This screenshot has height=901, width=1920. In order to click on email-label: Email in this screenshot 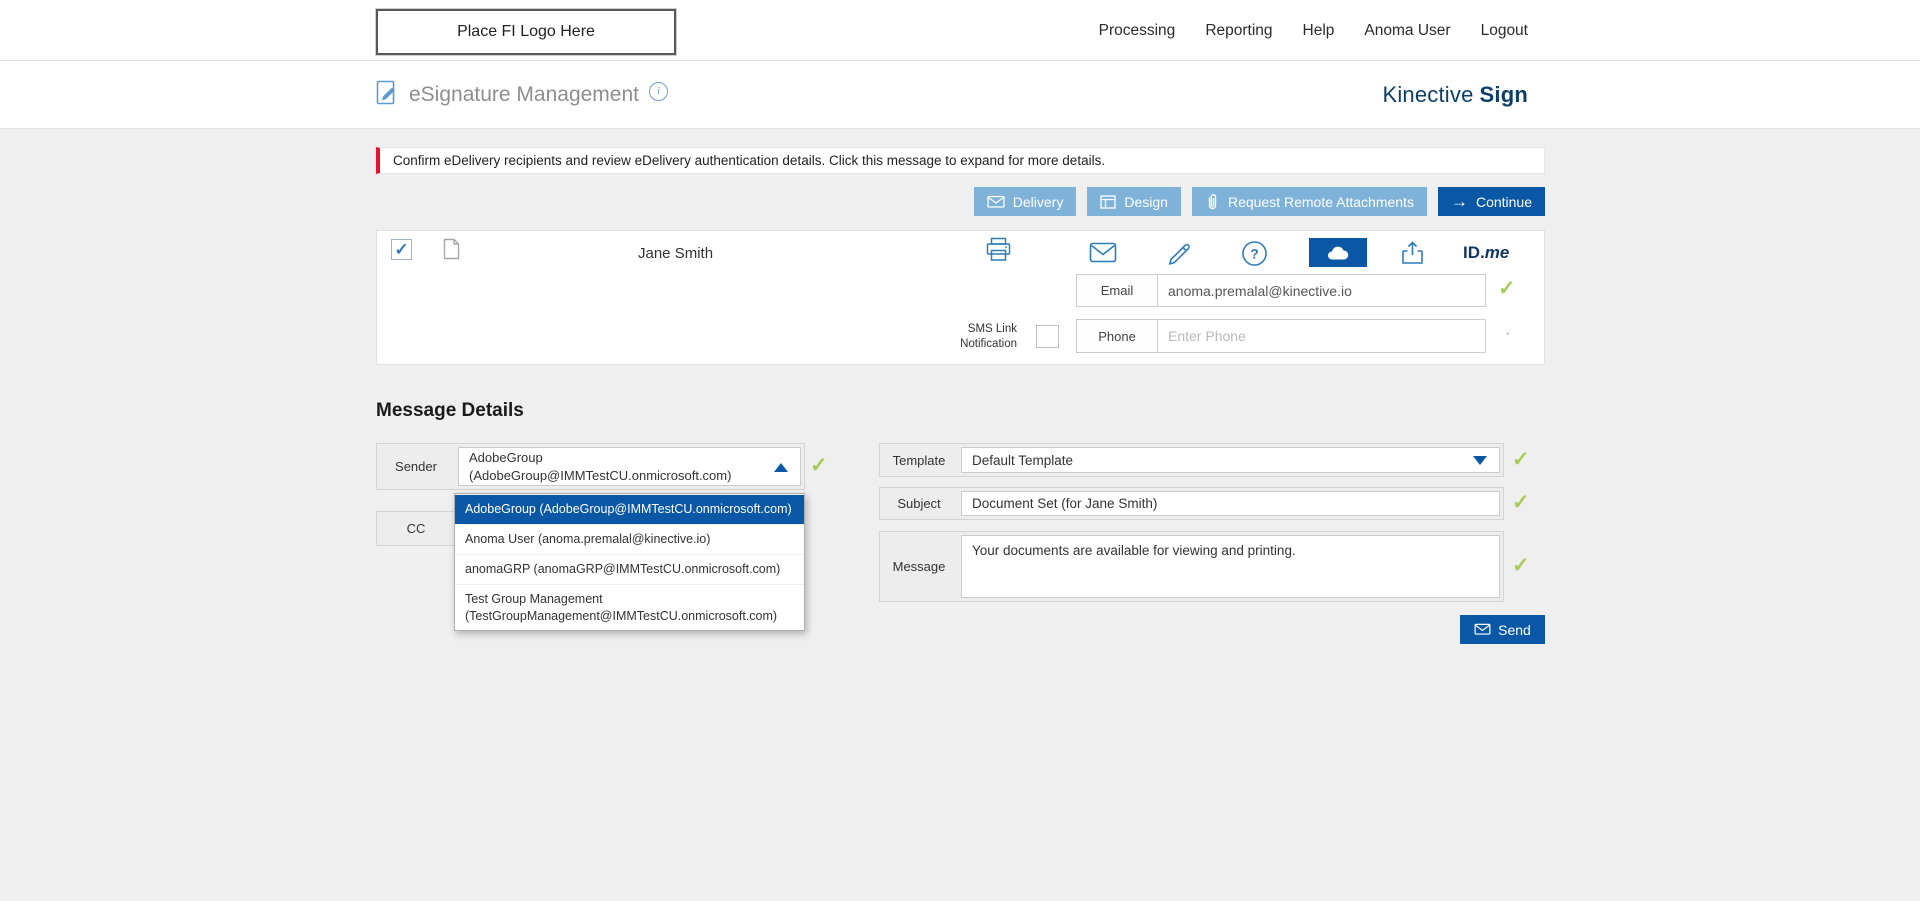, I will do `click(1117, 290)`.